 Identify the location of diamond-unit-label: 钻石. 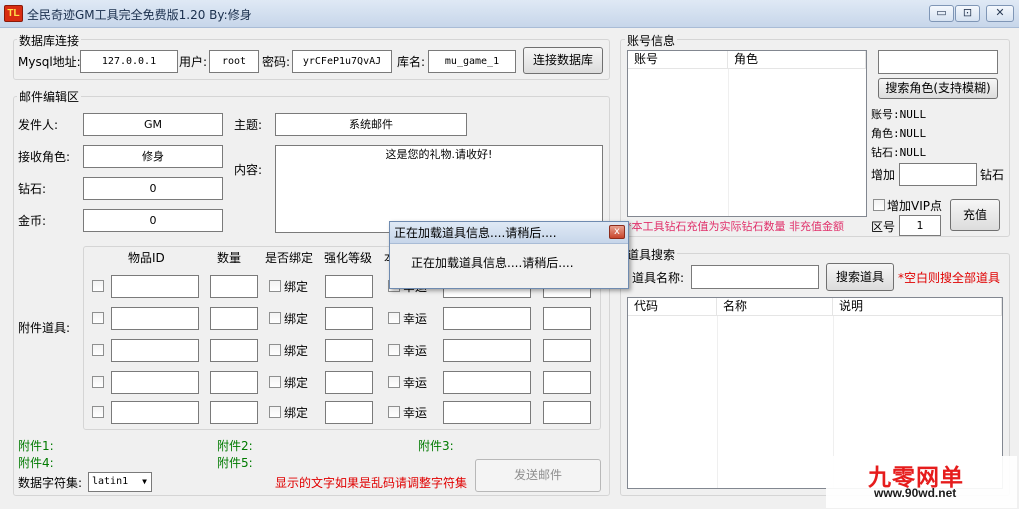
(992, 175).